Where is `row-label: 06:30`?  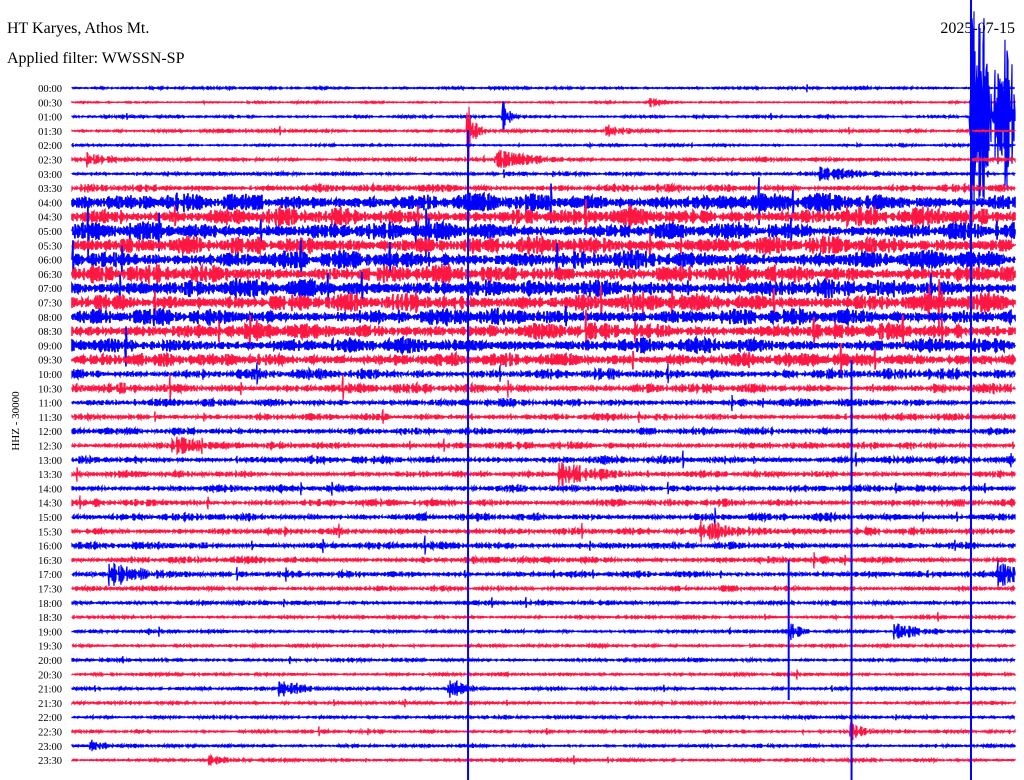
row-label: 06:30 is located at coordinates (50, 275).